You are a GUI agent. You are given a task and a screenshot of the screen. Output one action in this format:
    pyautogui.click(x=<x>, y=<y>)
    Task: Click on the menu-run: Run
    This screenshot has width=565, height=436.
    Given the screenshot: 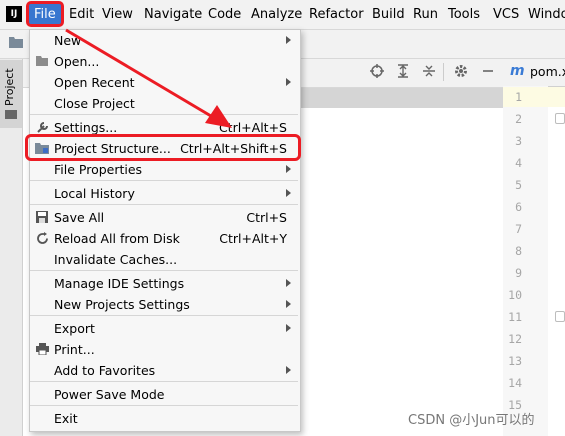 What is the action you would take?
    pyautogui.click(x=425, y=14)
    